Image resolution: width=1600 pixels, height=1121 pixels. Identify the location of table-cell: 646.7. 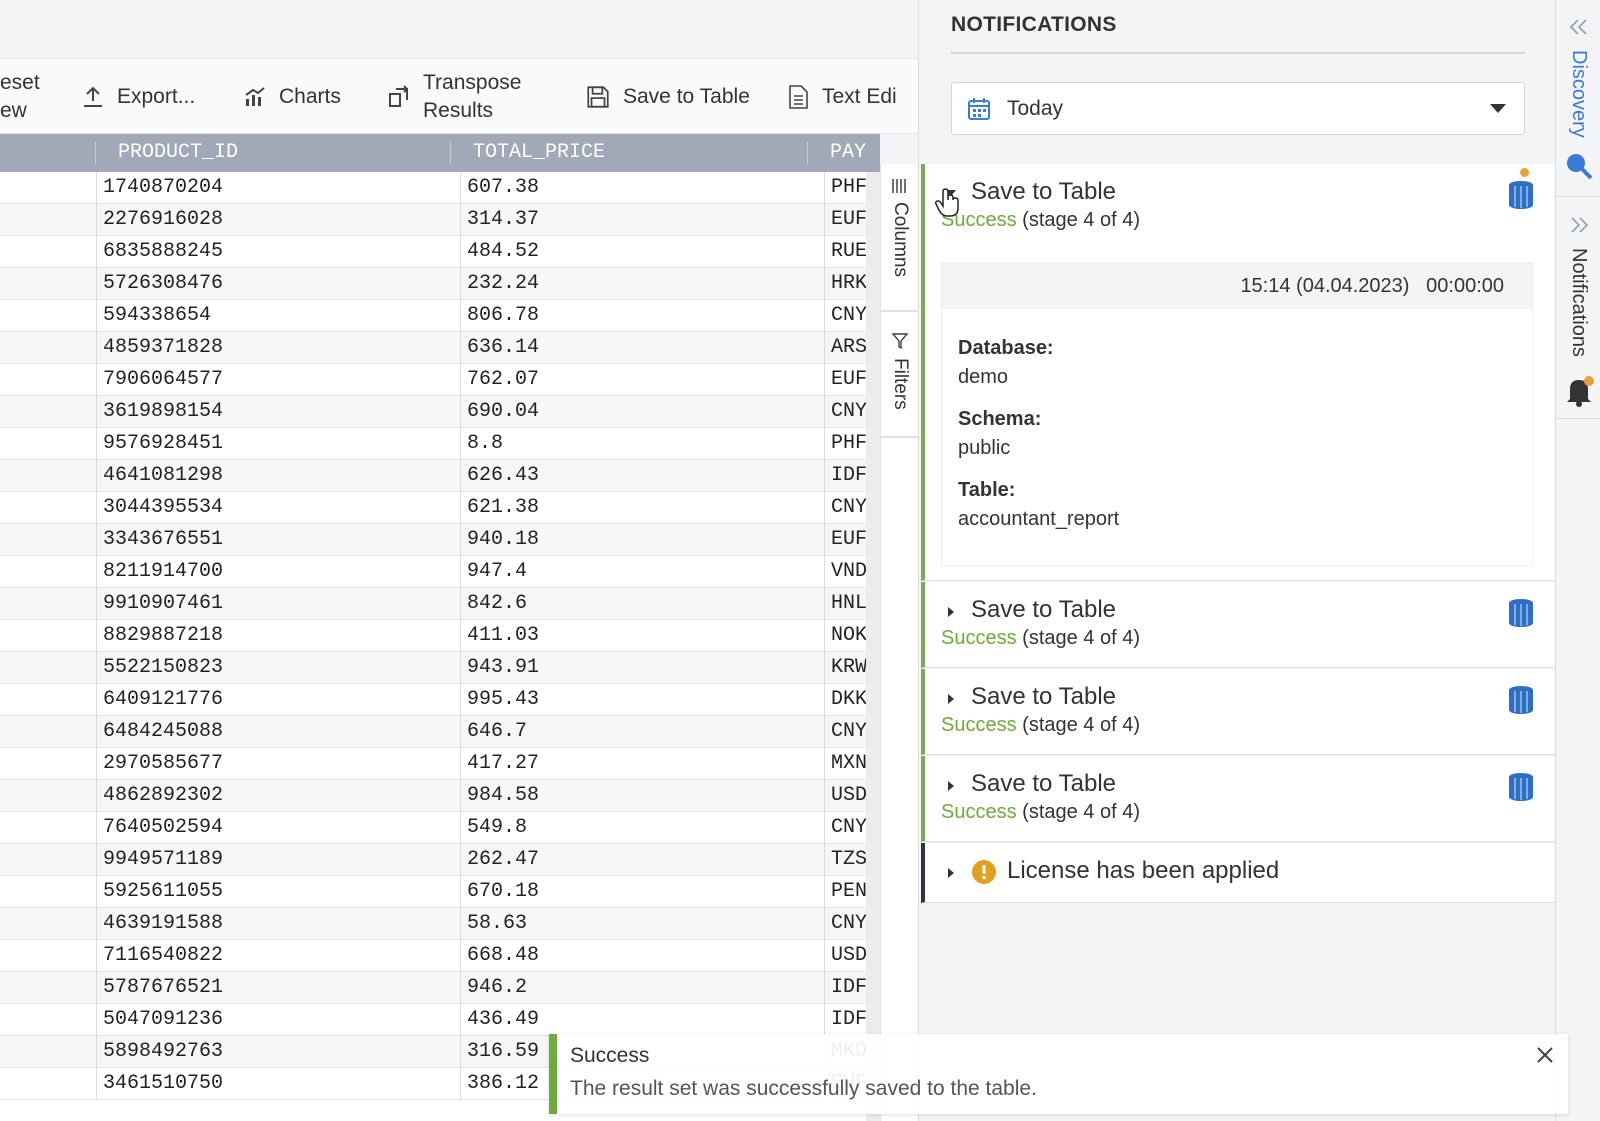
(642, 732).